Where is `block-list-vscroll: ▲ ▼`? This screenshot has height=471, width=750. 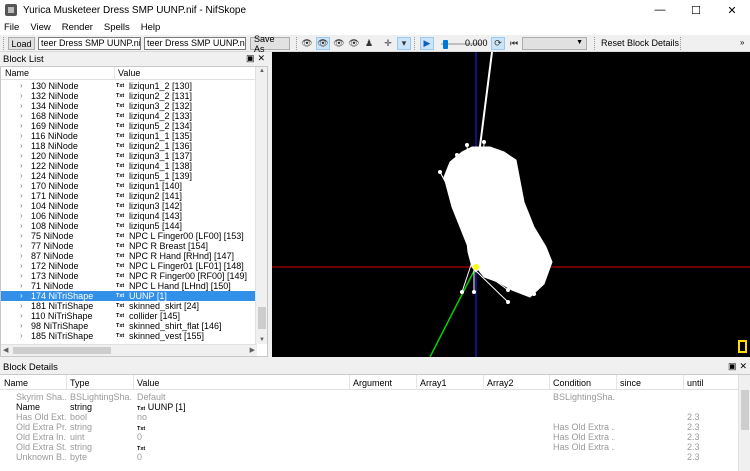
block-list-vscroll: ▲ ▼ is located at coordinates (261, 205).